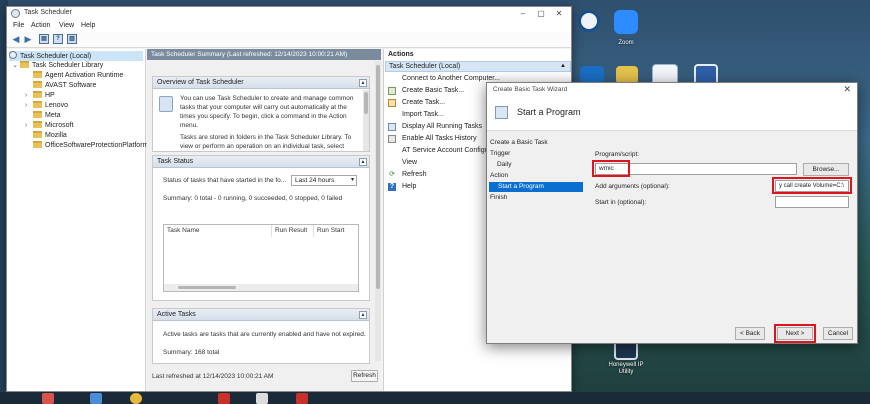 This screenshot has height=404, width=870. Describe the element at coordinates (15, 13) in the screenshot. I see `task-scheduler-app-icon` at that location.